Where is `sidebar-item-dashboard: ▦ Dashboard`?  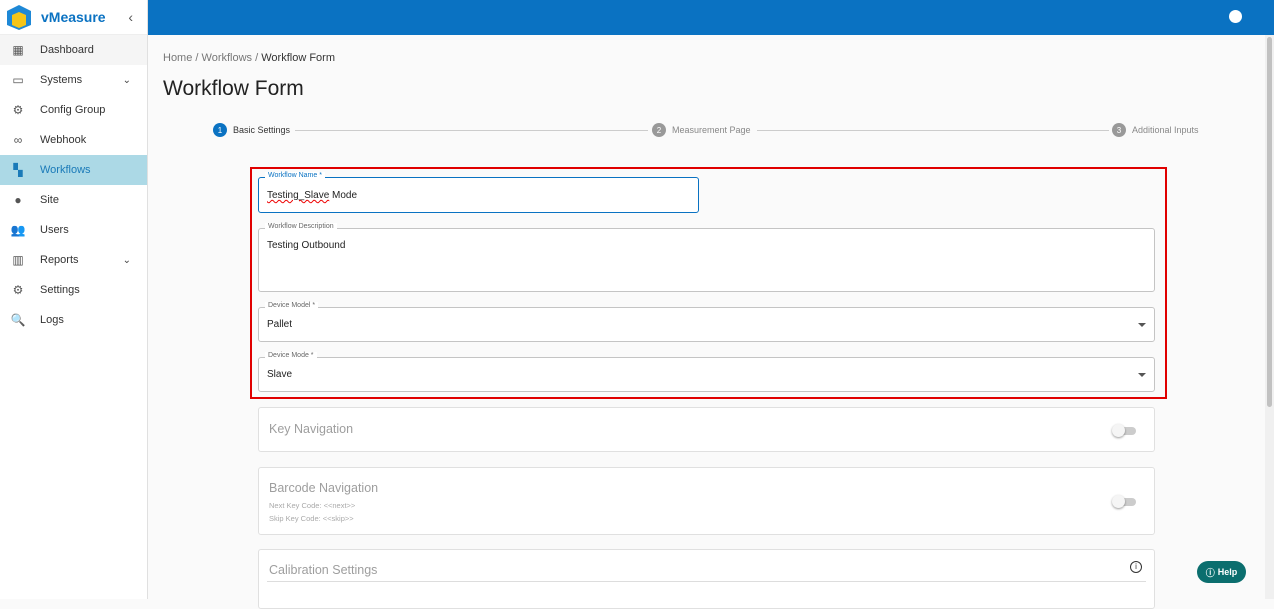 sidebar-item-dashboard: ▦ Dashboard is located at coordinates (73, 50).